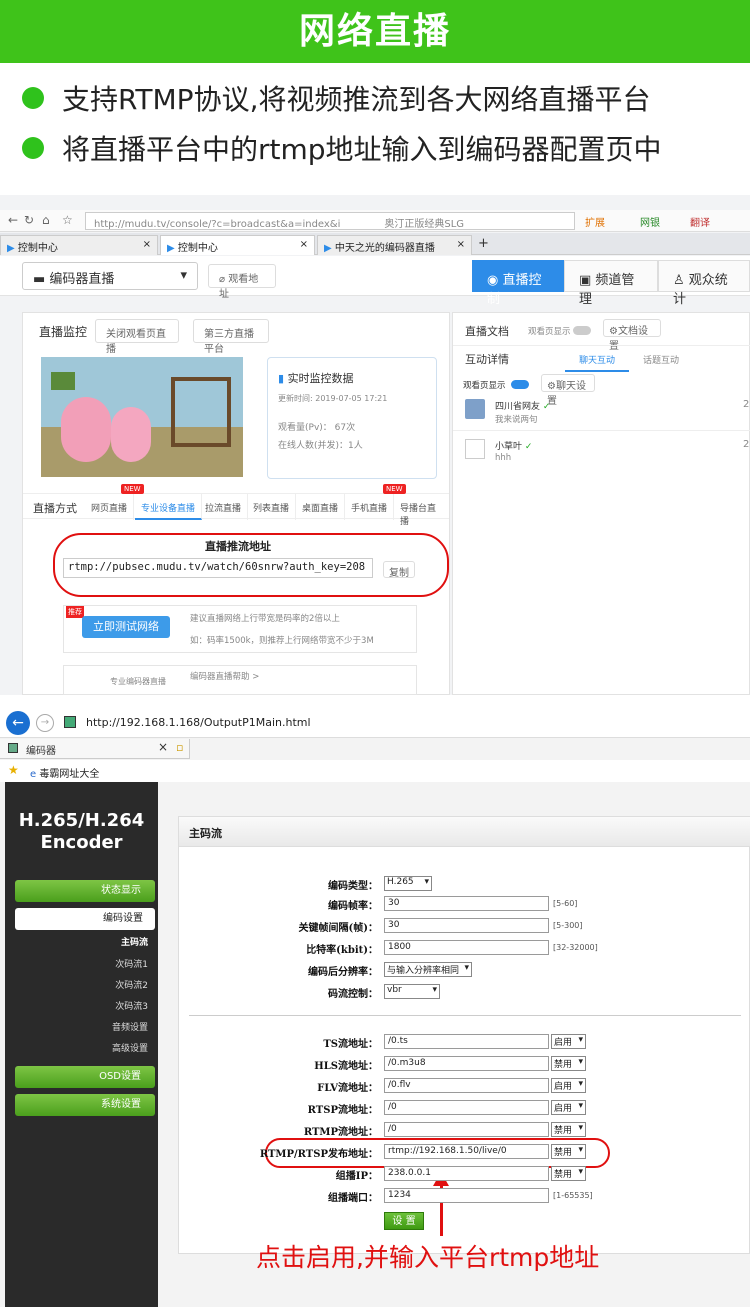 The image size is (750, 1307). Describe the element at coordinates (514, 447) in the screenshot. I see `chat-user-2: 小草叶 ✓` at that location.